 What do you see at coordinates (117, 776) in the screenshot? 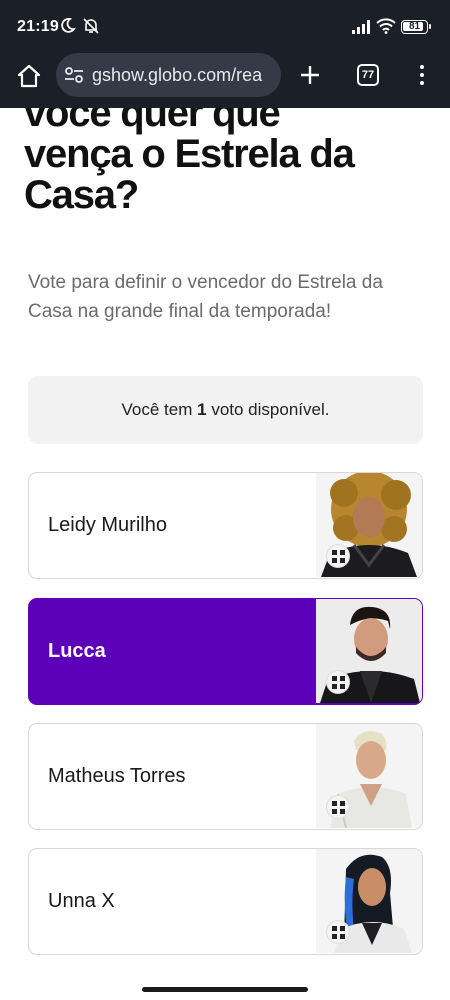
I see `candidate-name: Matheus Torres` at bounding box center [117, 776].